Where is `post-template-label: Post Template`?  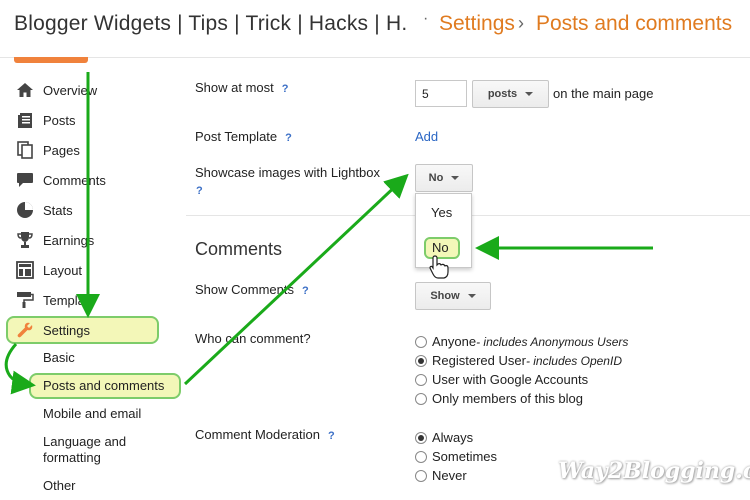
post-template-label: Post Template is located at coordinates (236, 136).